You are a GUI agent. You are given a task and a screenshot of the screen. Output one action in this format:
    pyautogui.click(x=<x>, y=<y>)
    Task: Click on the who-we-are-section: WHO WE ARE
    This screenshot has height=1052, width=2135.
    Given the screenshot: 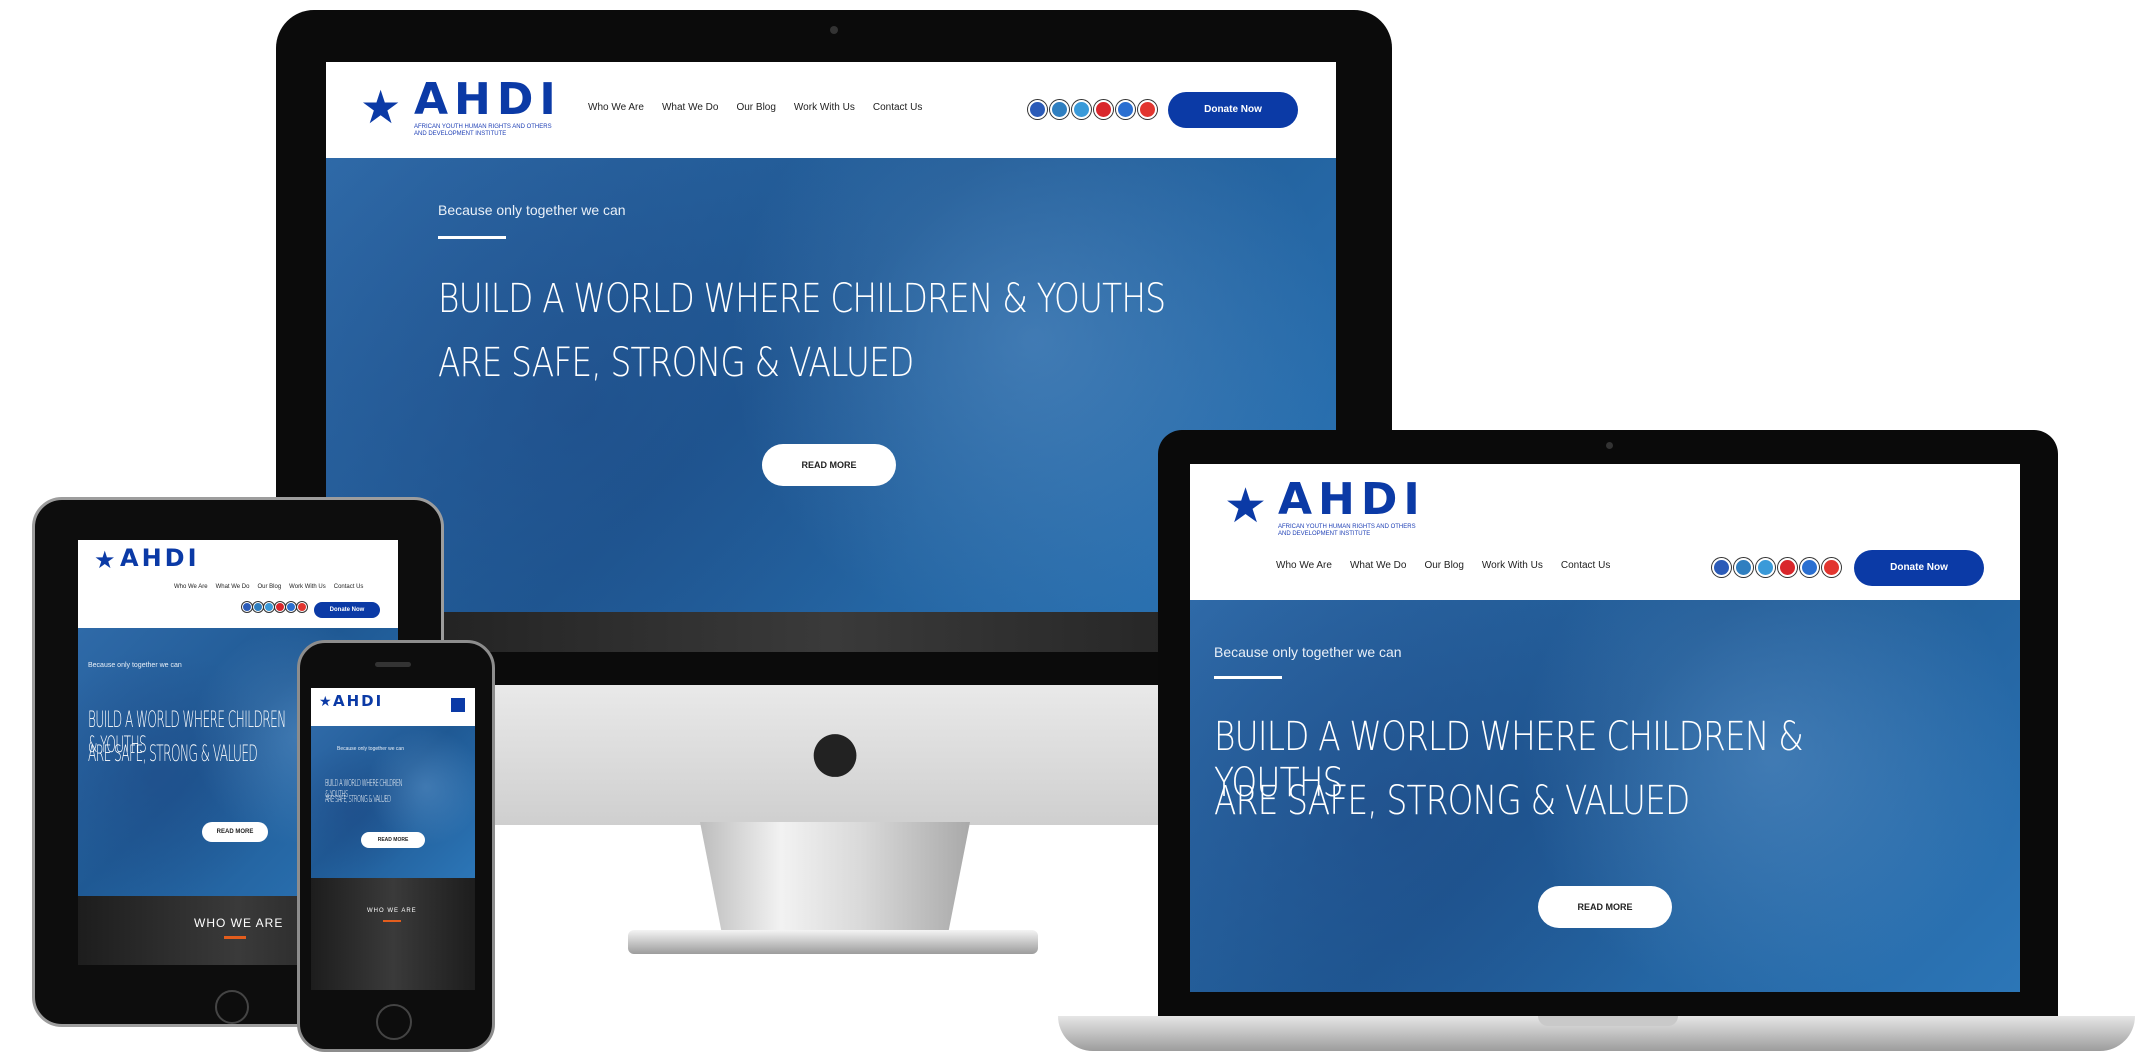 What is the action you would take?
    pyautogui.click(x=393, y=934)
    